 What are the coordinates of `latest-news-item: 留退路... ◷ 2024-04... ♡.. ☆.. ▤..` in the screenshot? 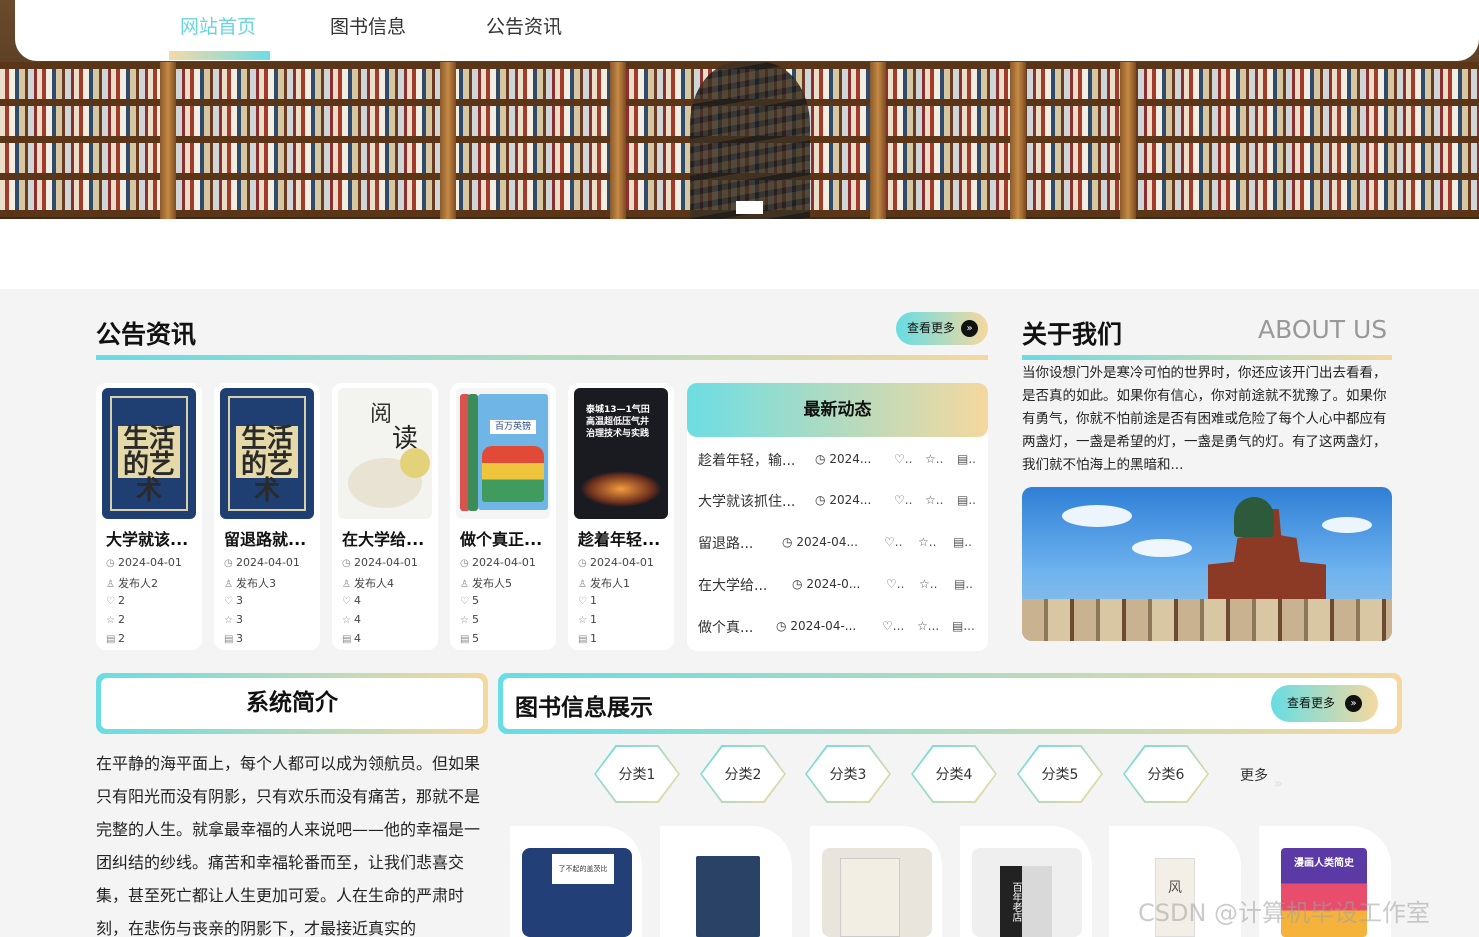 It's located at (840, 543).